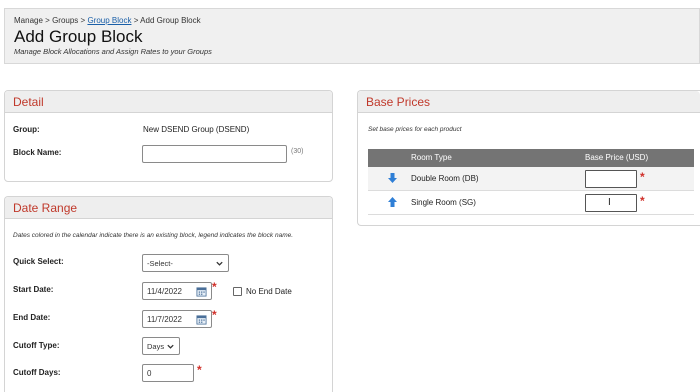 This screenshot has height=392, width=700. What do you see at coordinates (531, 158) in the screenshot?
I see `base-prices-table-header: Room Type Base Price (USD)` at bounding box center [531, 158].